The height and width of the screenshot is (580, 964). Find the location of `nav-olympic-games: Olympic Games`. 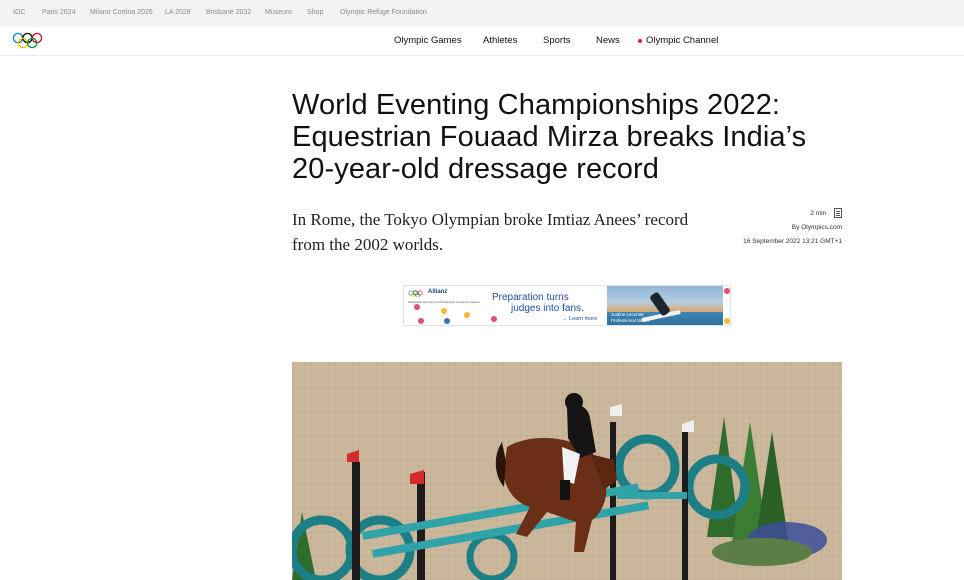

nav-olympic-games: Olympic Games is located at coordinates (428, 40).